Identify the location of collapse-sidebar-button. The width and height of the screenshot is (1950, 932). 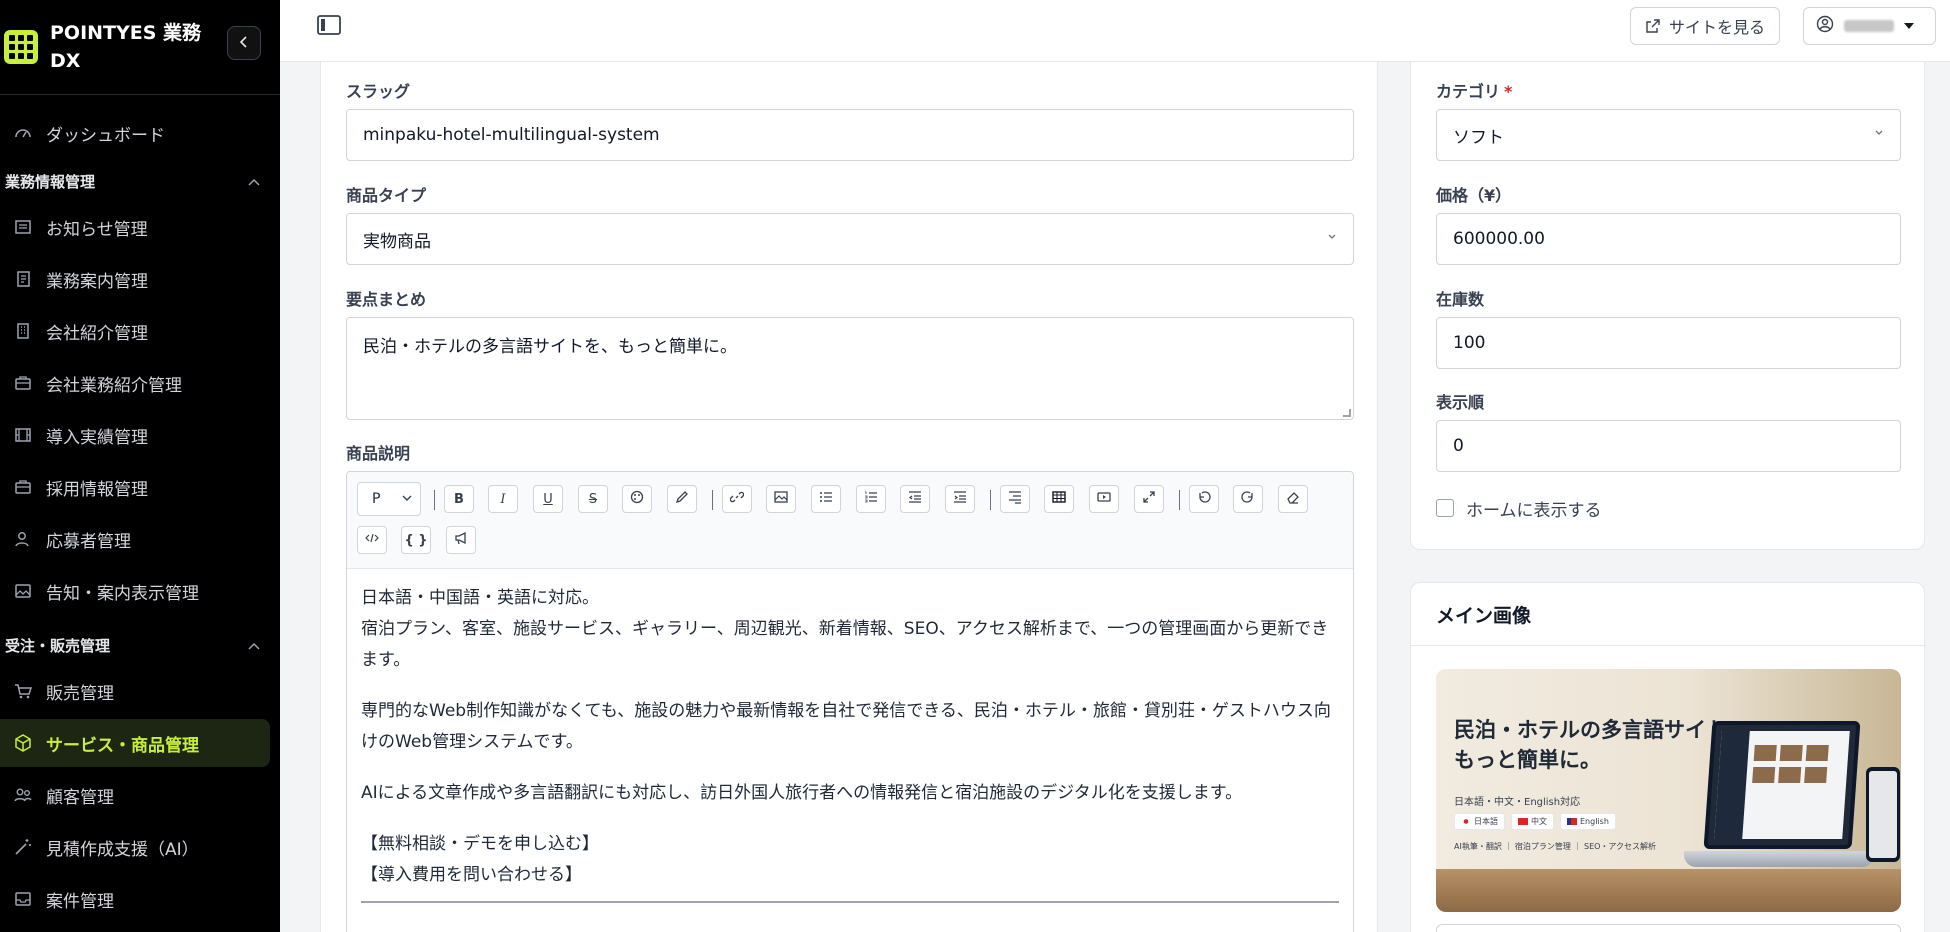
(244, 43).